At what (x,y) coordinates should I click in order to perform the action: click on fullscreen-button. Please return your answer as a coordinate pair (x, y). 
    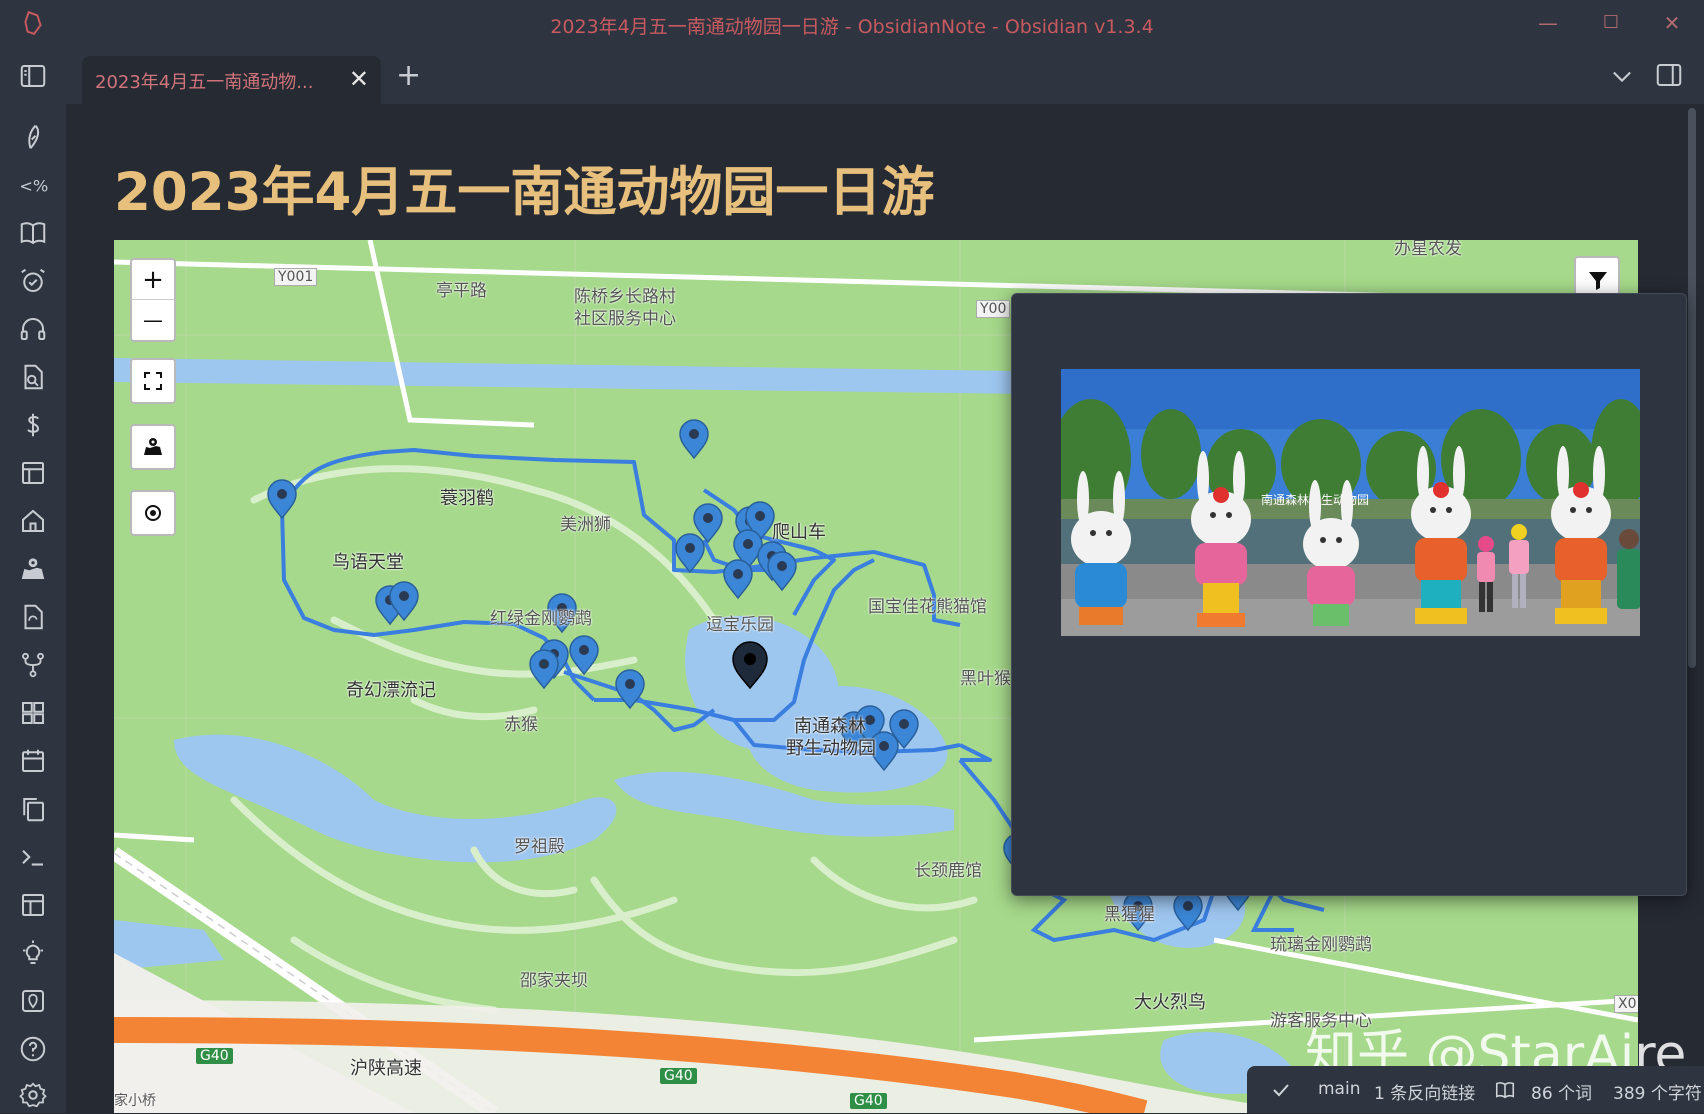
    Looking at the image, I should click on (153, 381).